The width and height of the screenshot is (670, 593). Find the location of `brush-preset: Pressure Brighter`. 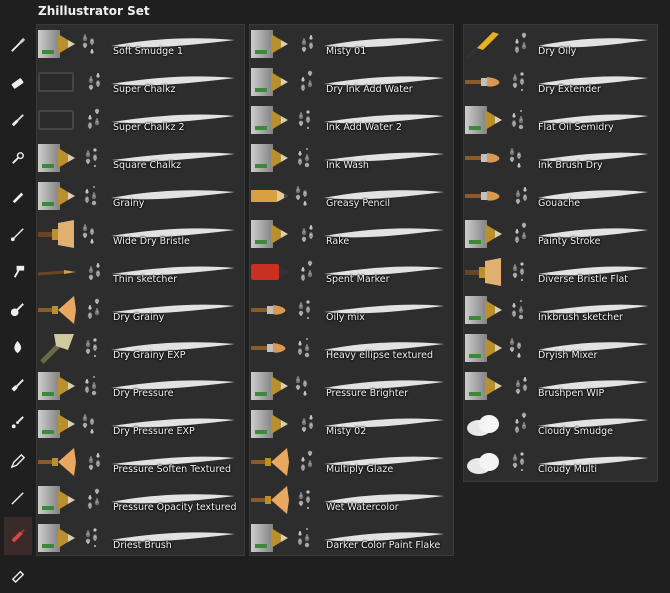

brush-preset: Pressure Brighter is located at coordinates (351, 386).